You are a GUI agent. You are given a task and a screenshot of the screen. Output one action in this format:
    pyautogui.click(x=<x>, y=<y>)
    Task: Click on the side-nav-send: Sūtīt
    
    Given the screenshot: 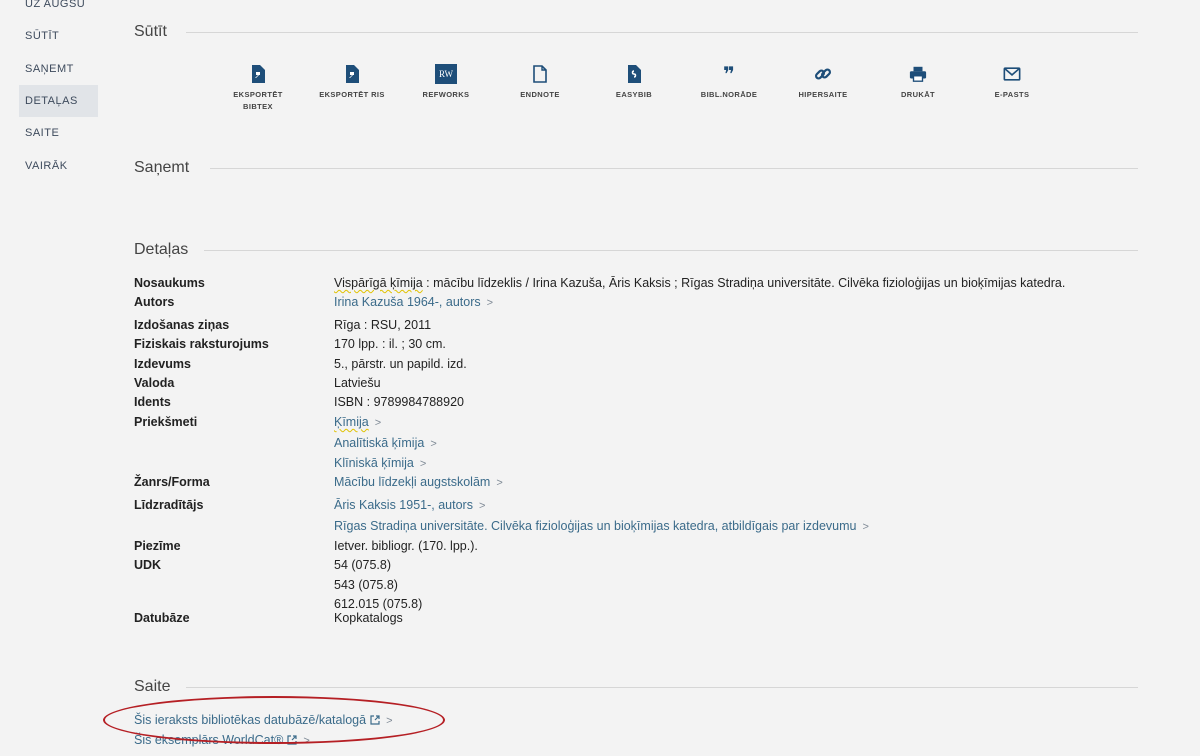 What is the action you would take?
    pyautogui.click(x=58, y=36)
    